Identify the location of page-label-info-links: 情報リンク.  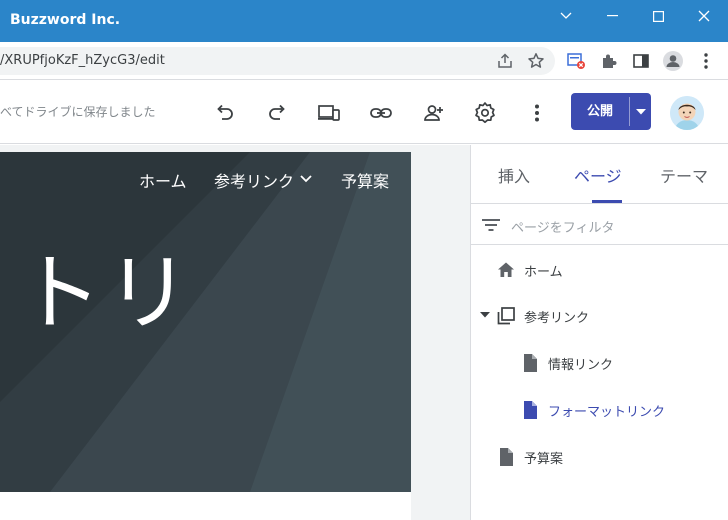
(581, 365).